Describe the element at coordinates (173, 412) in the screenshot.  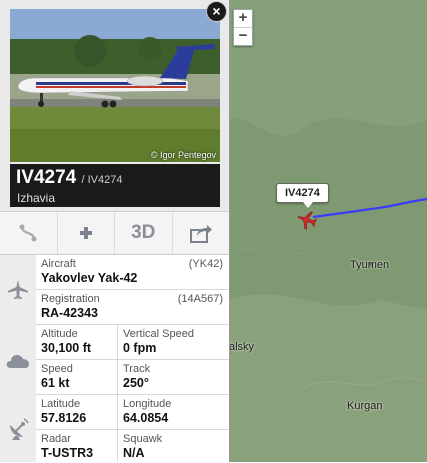
I see `longitude-cell: Longitude 64.0854` at that location.